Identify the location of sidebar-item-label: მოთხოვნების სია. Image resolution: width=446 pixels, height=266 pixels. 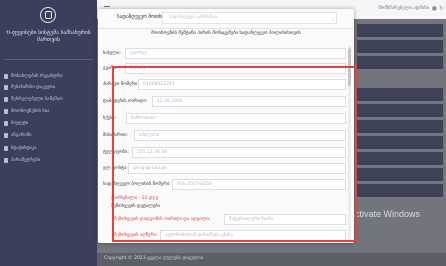
(30, 111).